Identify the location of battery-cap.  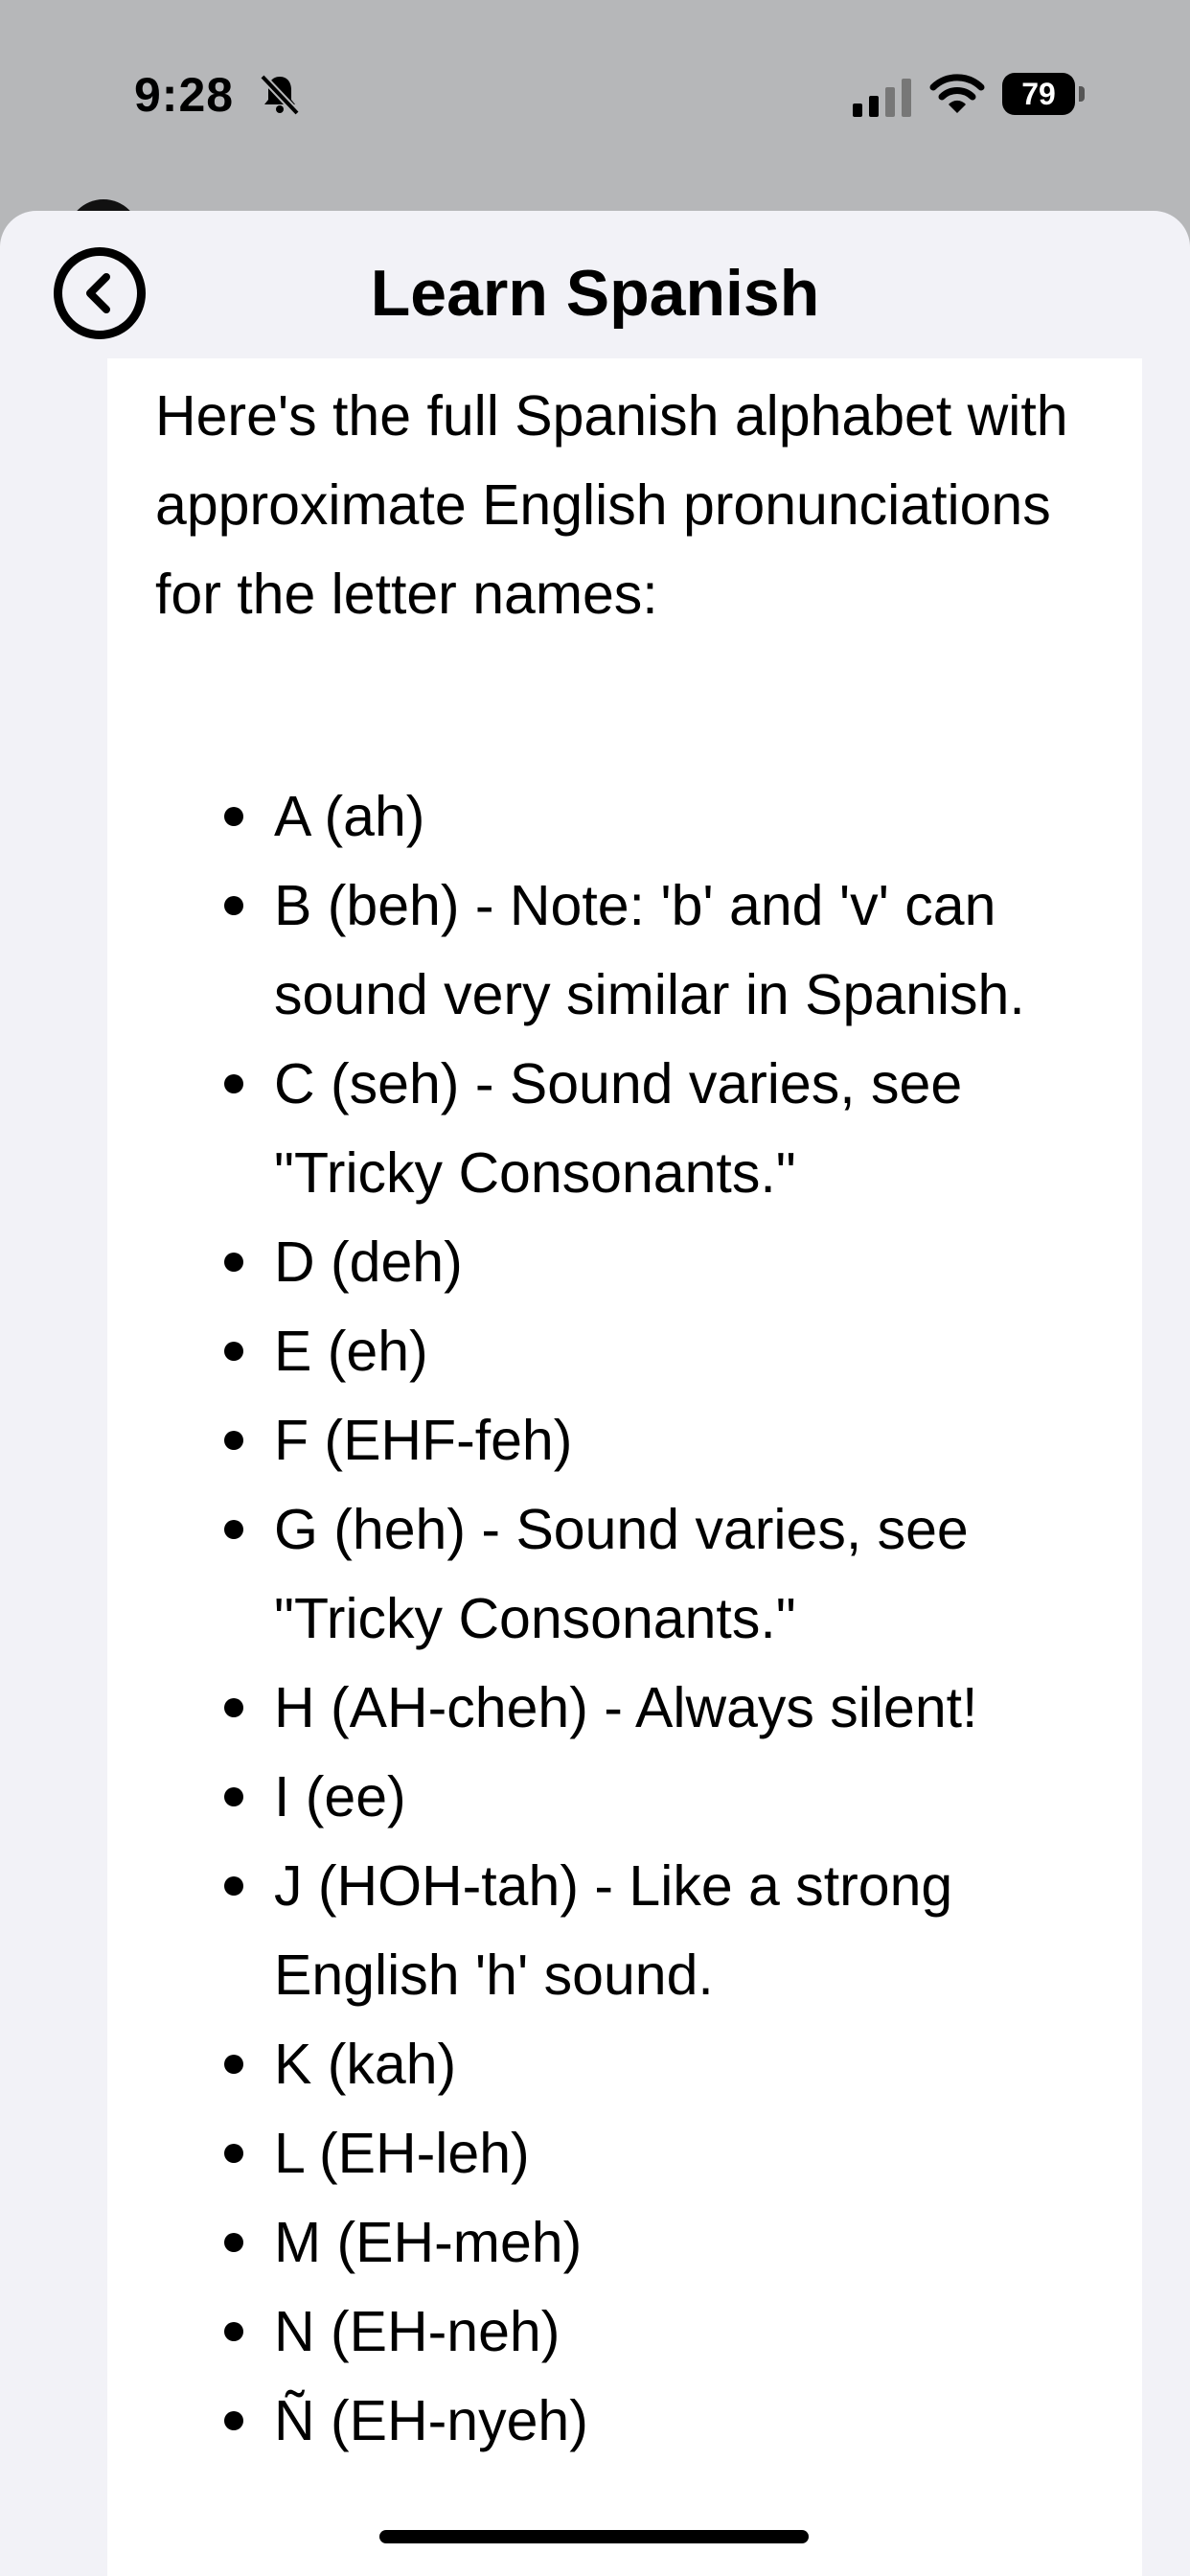
(1082, 94).